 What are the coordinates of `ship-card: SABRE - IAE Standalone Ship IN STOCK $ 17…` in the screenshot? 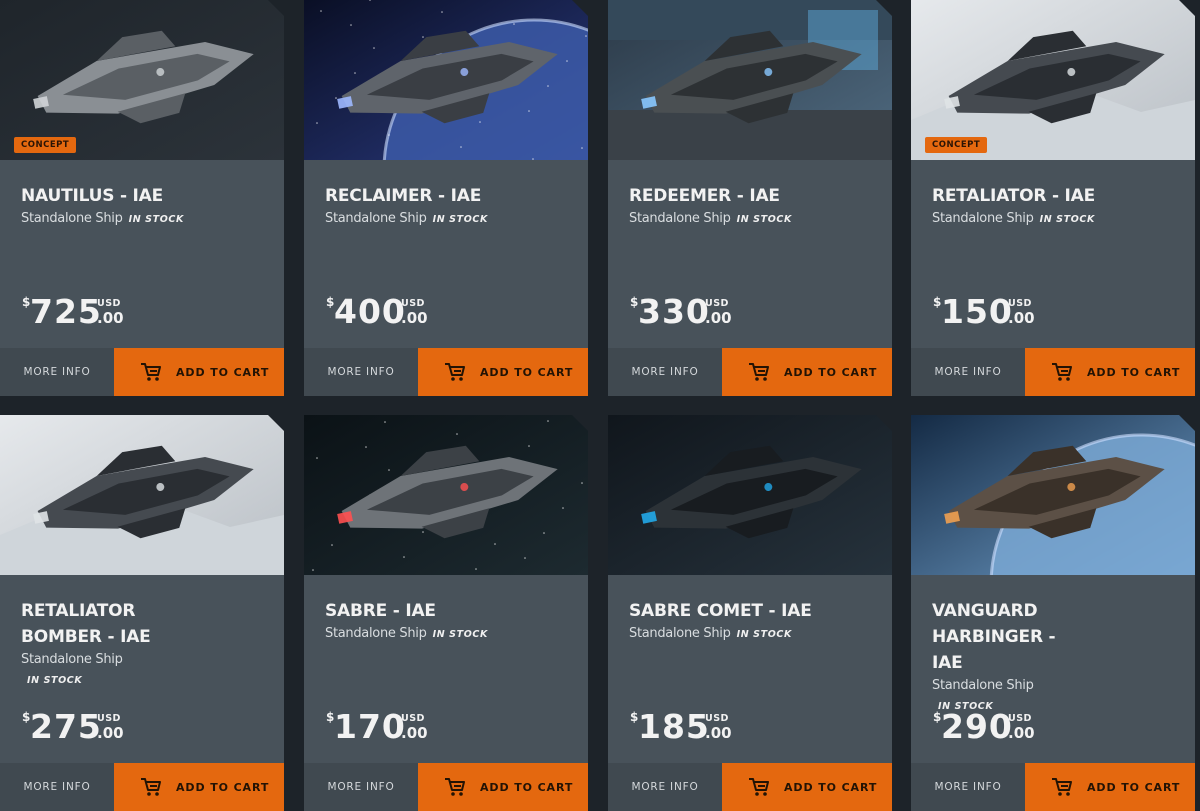 It's located at (446, 613).